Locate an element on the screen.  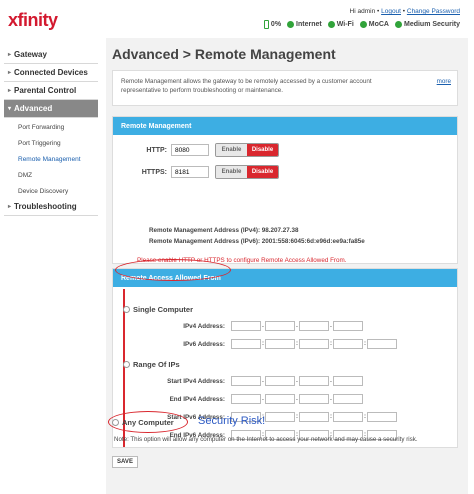
change-password-link: Change Password is located at coordinates (433, 11).